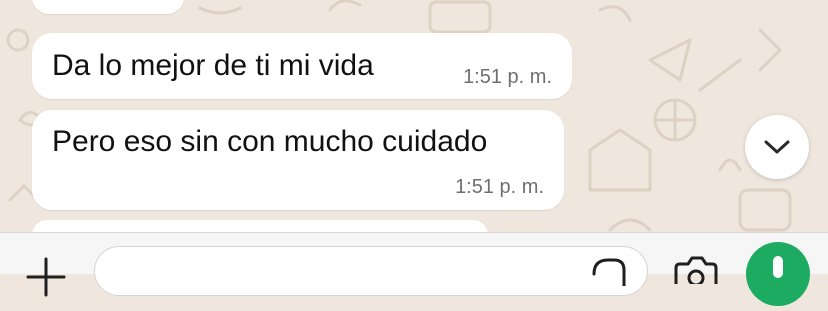  I want to click on scroll-to-bottom-button, so click(777, 147).